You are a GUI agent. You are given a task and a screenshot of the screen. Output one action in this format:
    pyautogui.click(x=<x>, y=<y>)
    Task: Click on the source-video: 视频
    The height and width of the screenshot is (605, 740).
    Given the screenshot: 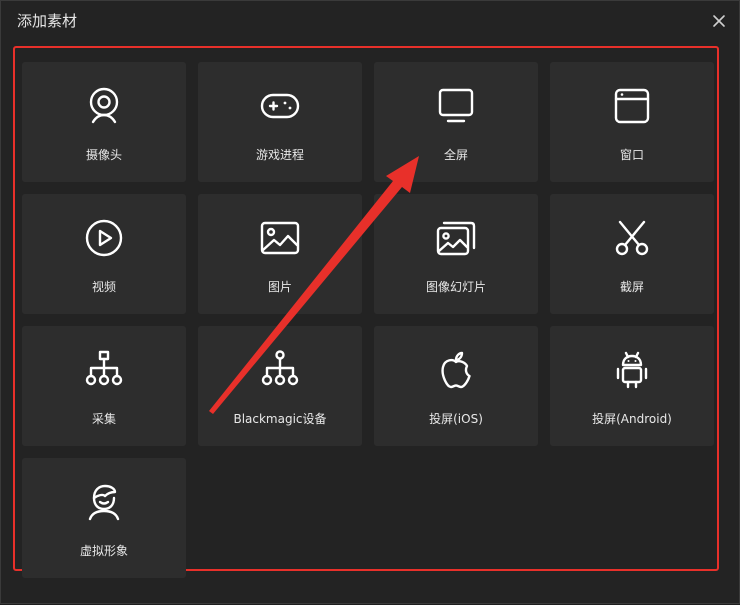 What is the action you would take?
    pyautogui.click(x=104, y=254)
    